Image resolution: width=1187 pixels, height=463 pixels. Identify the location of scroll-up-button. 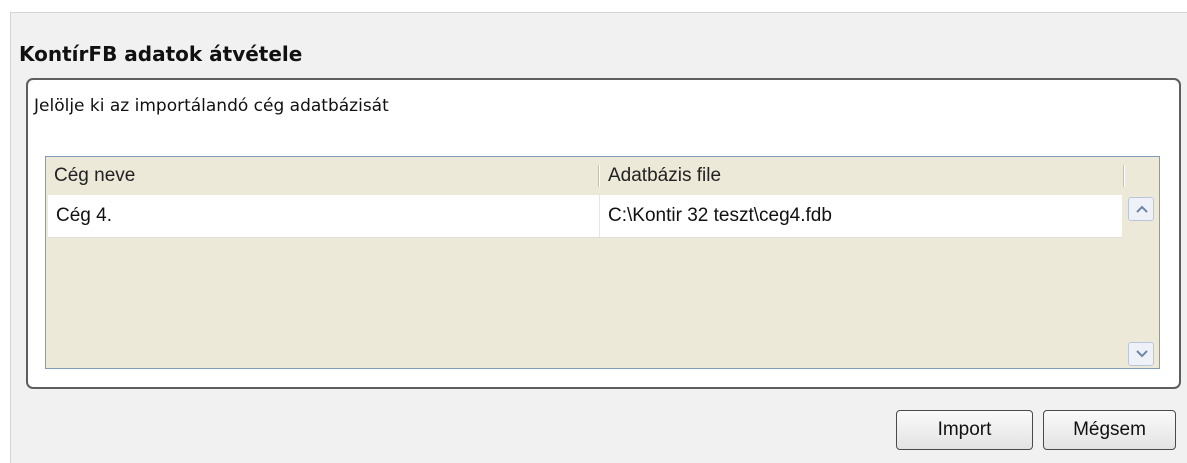
(1141, 209).